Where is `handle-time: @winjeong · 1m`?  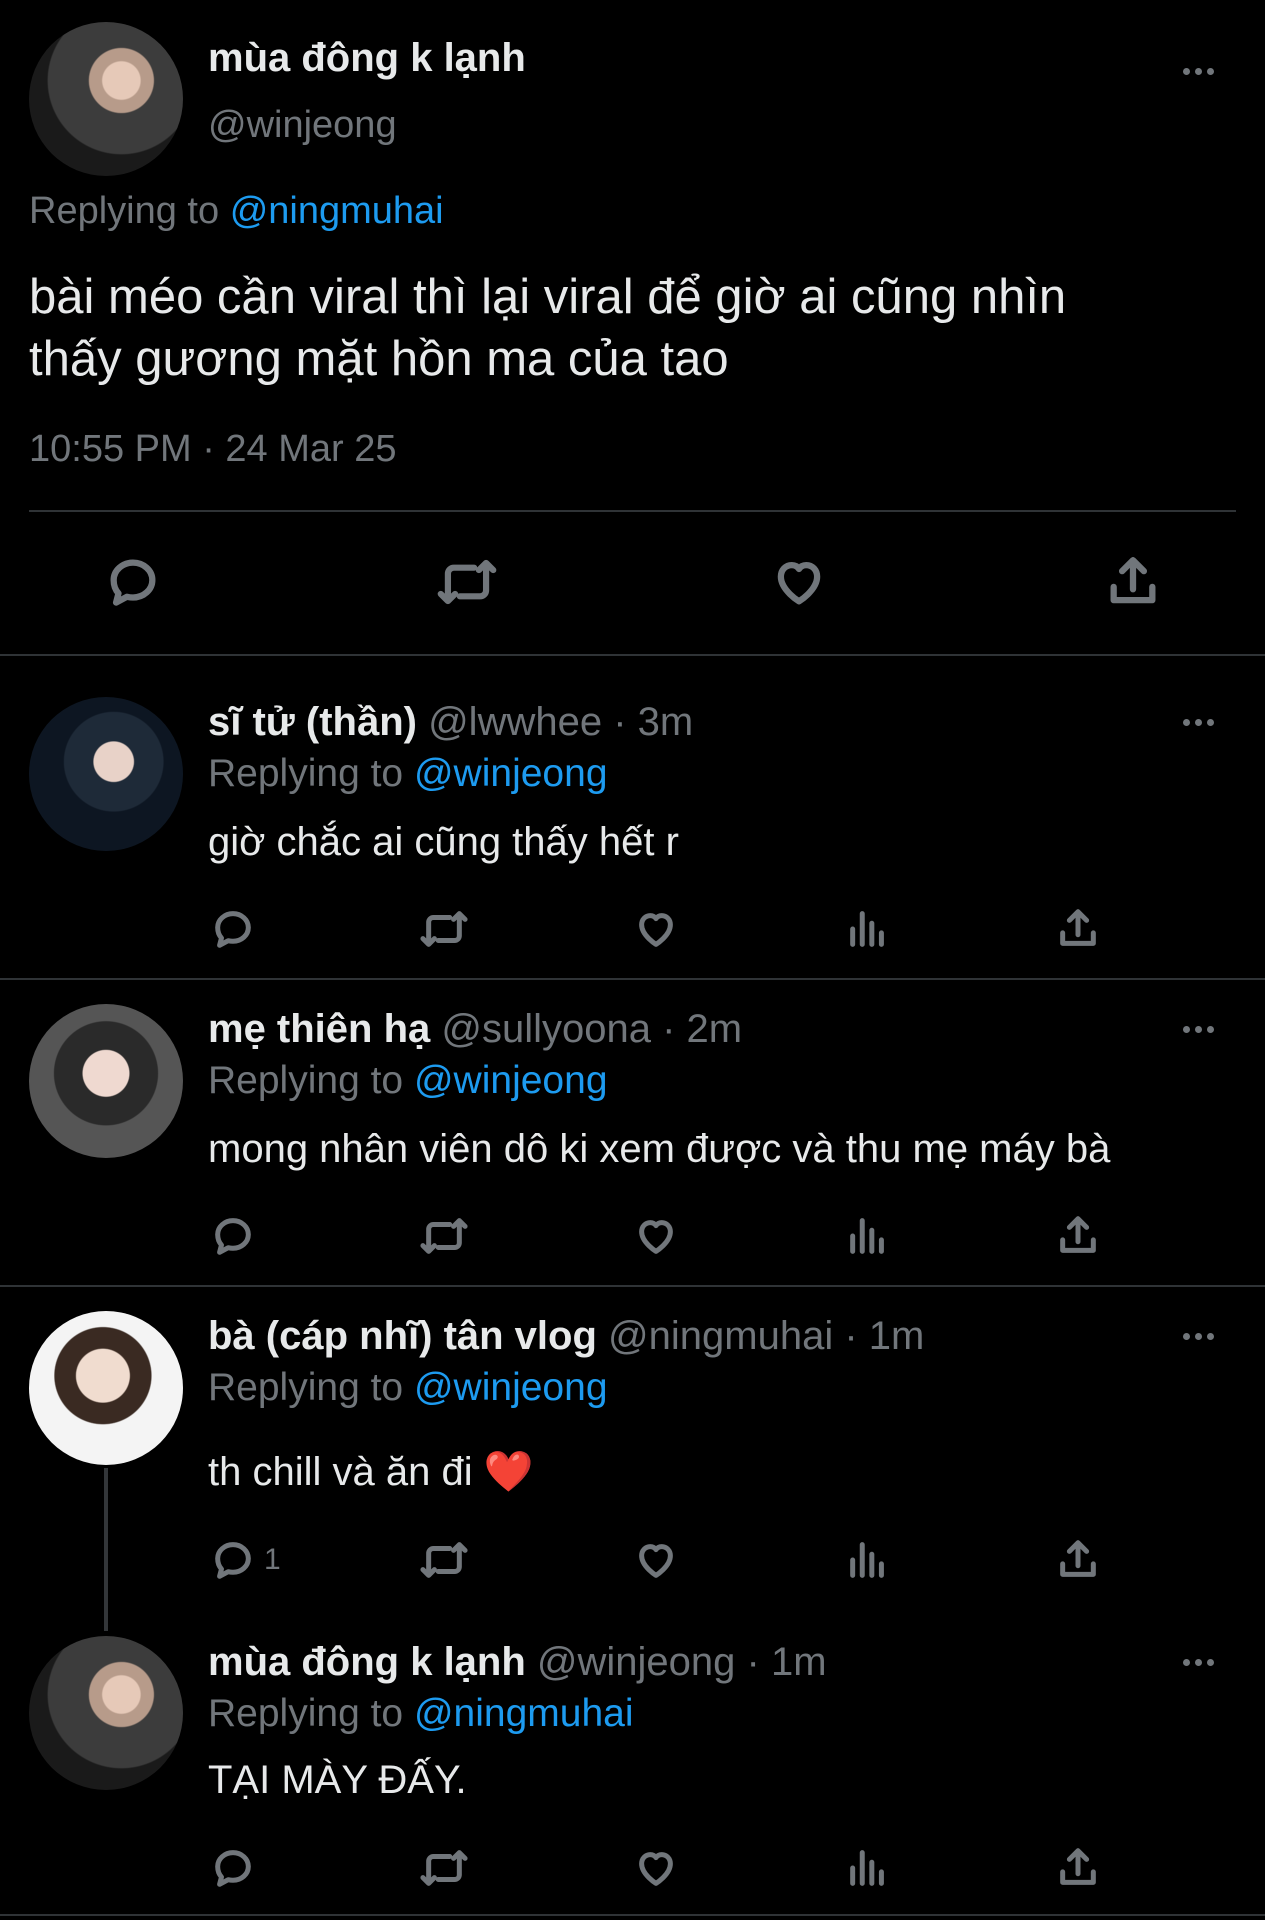 handle-time: @winjeong · 1m is located at coordinates (682, 1662).